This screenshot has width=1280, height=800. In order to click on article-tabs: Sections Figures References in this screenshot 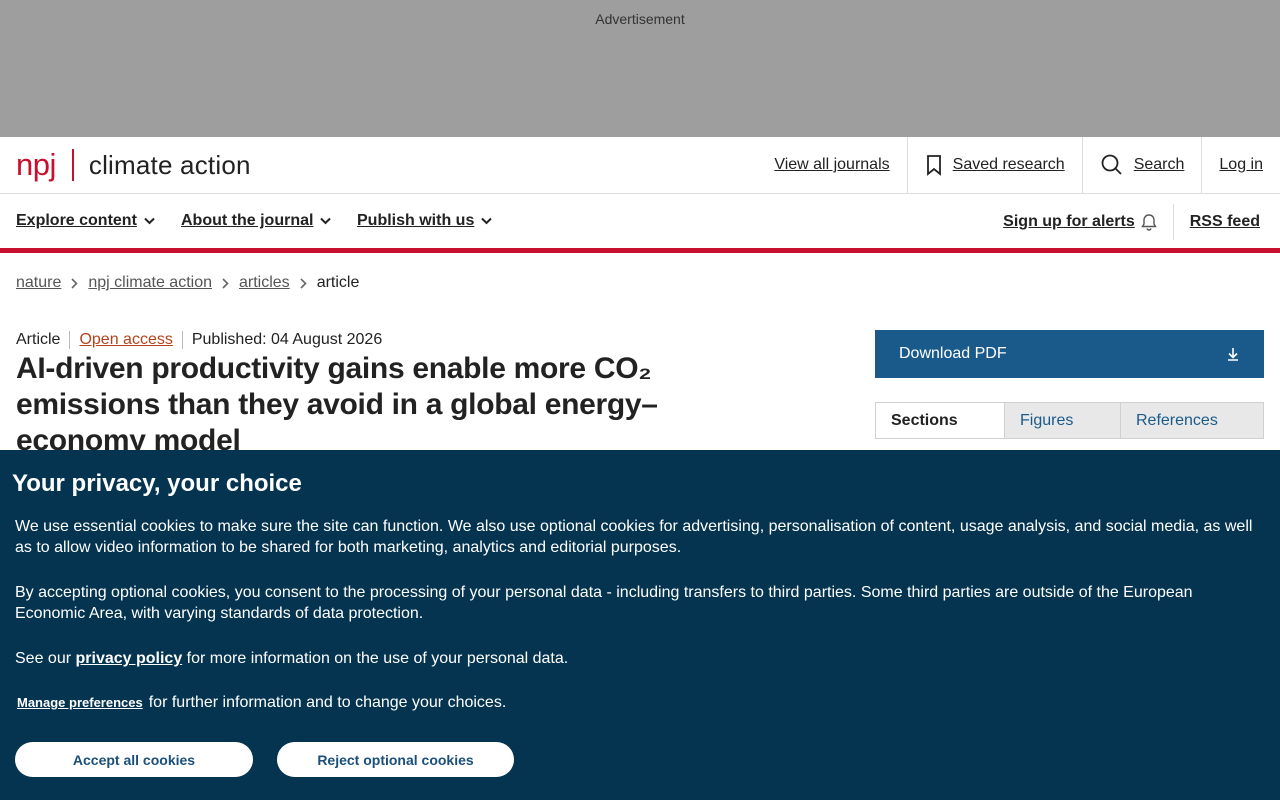, I will do `click(1069, 420)`.